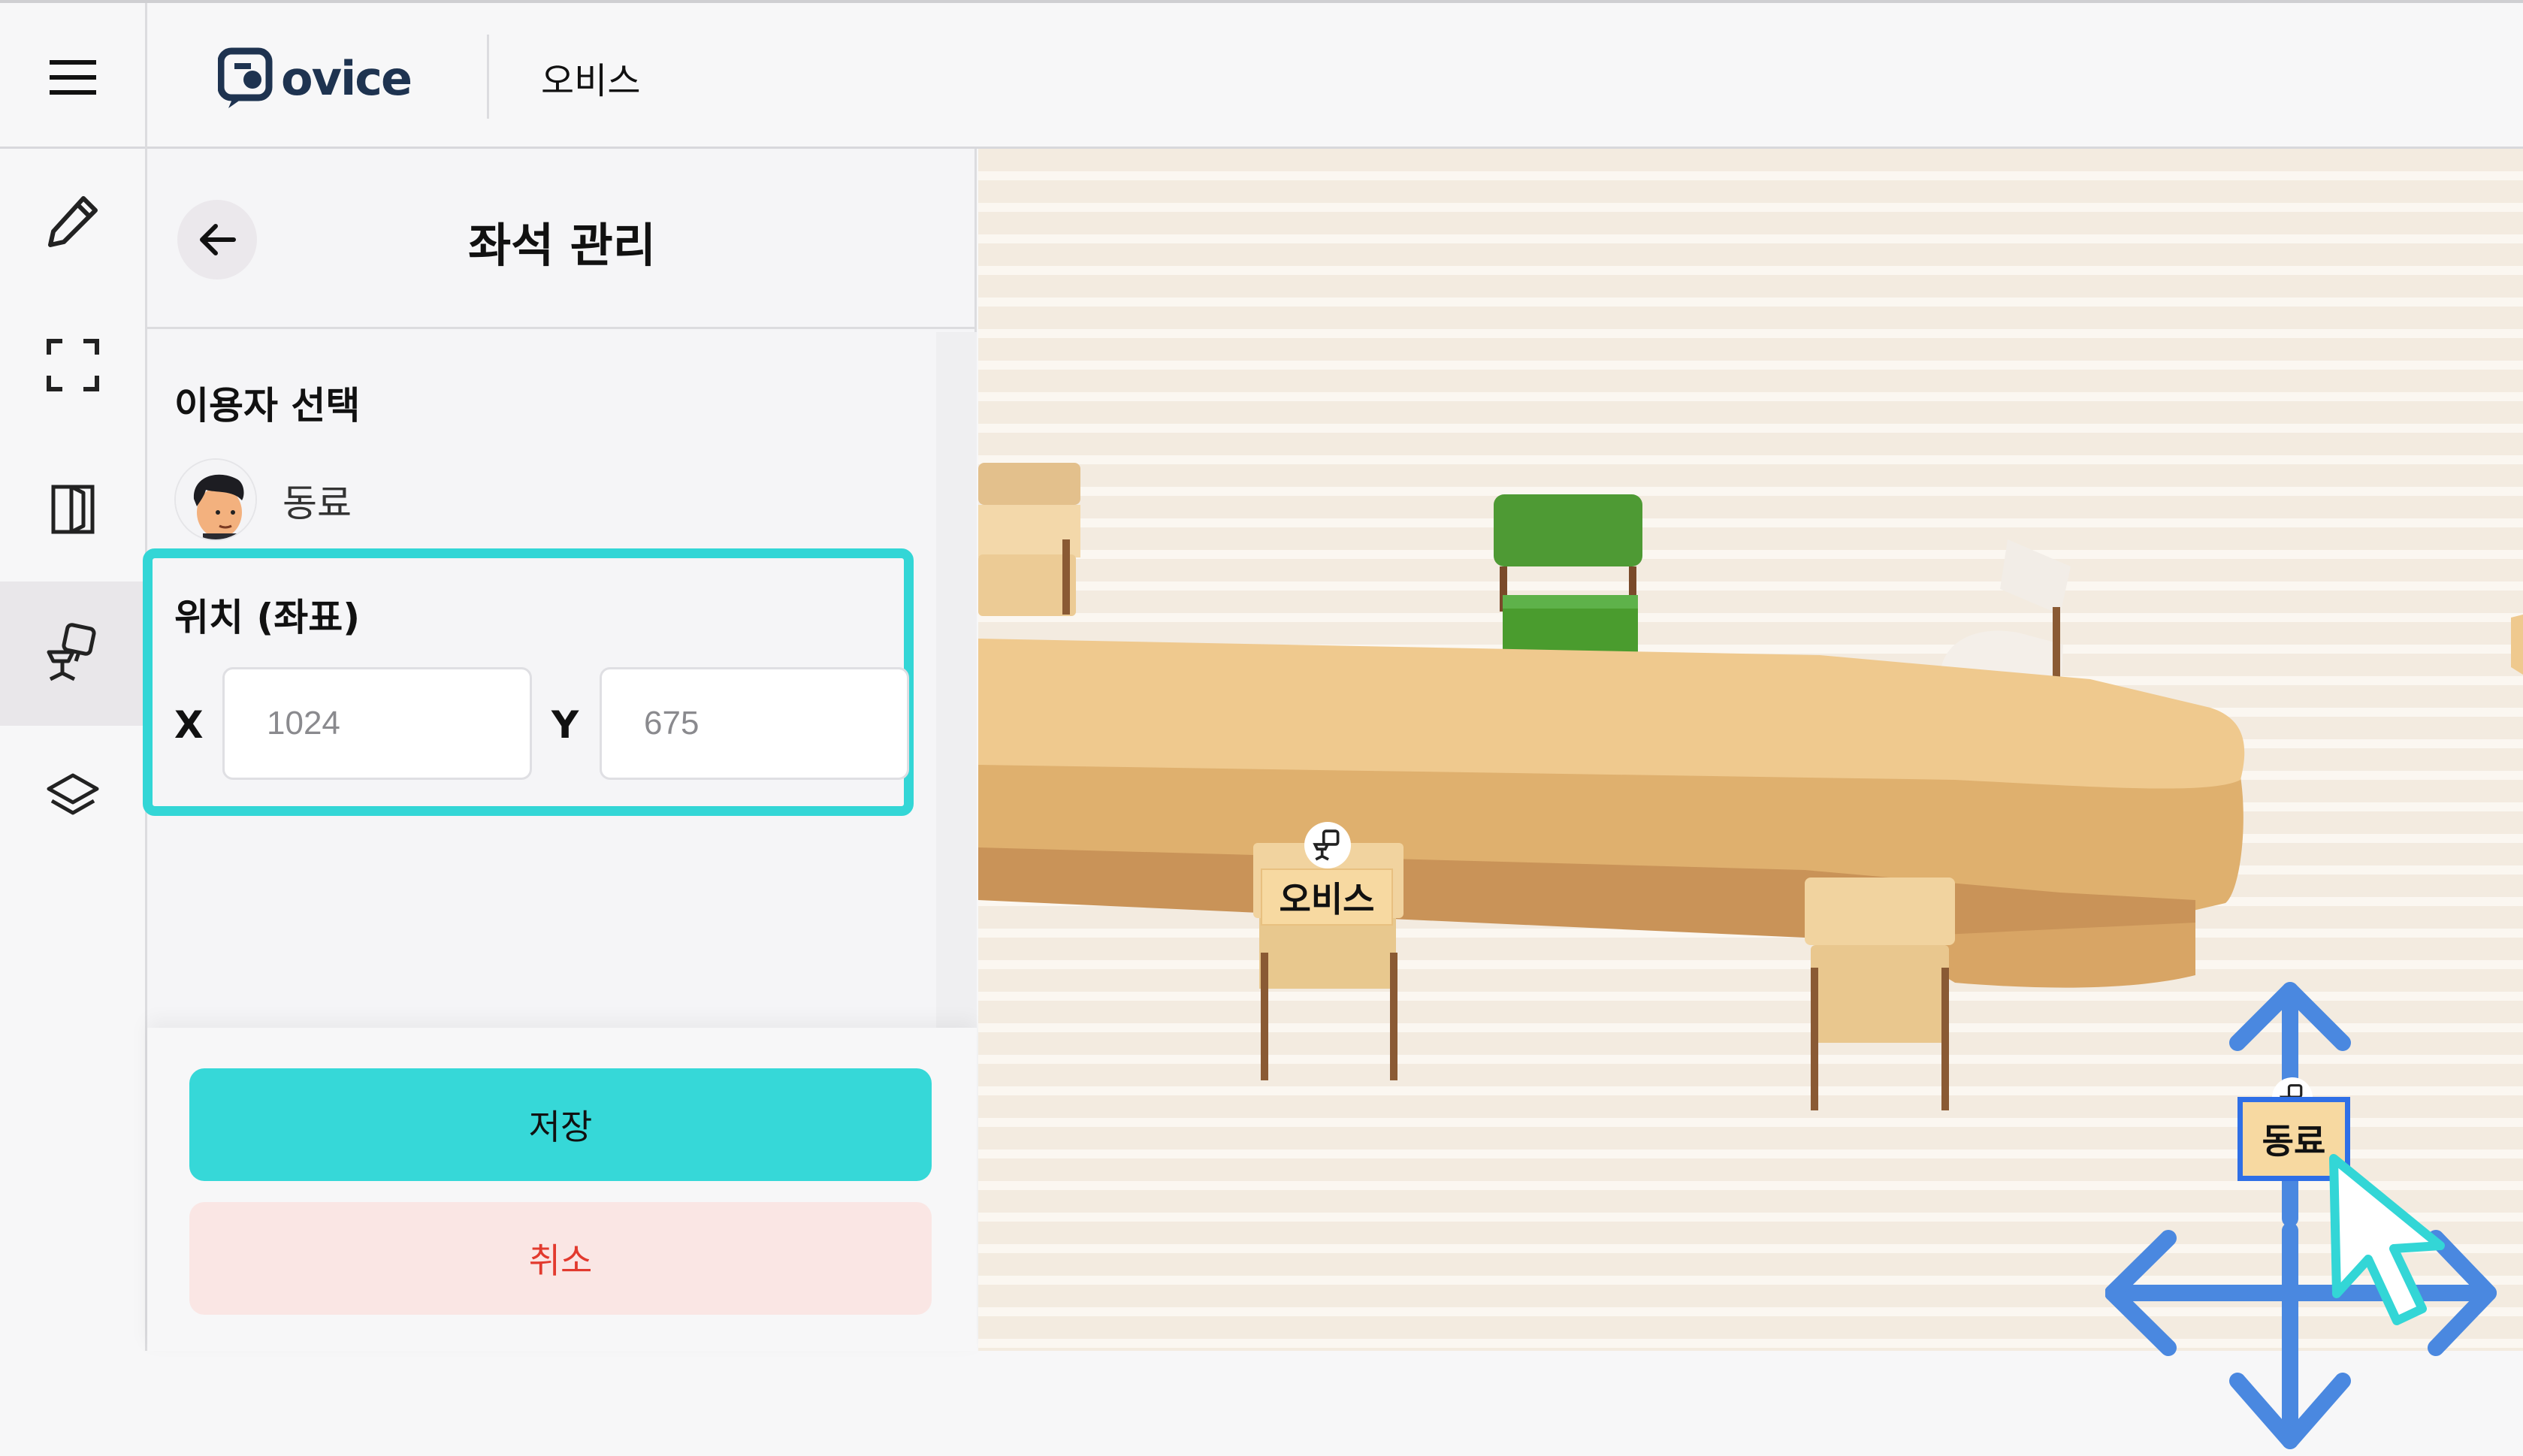  What do you see at coordinates (1261, 76) in the screenshot?
I see `top-bar: ovice 오비스` at bounding box center [1261, 76].